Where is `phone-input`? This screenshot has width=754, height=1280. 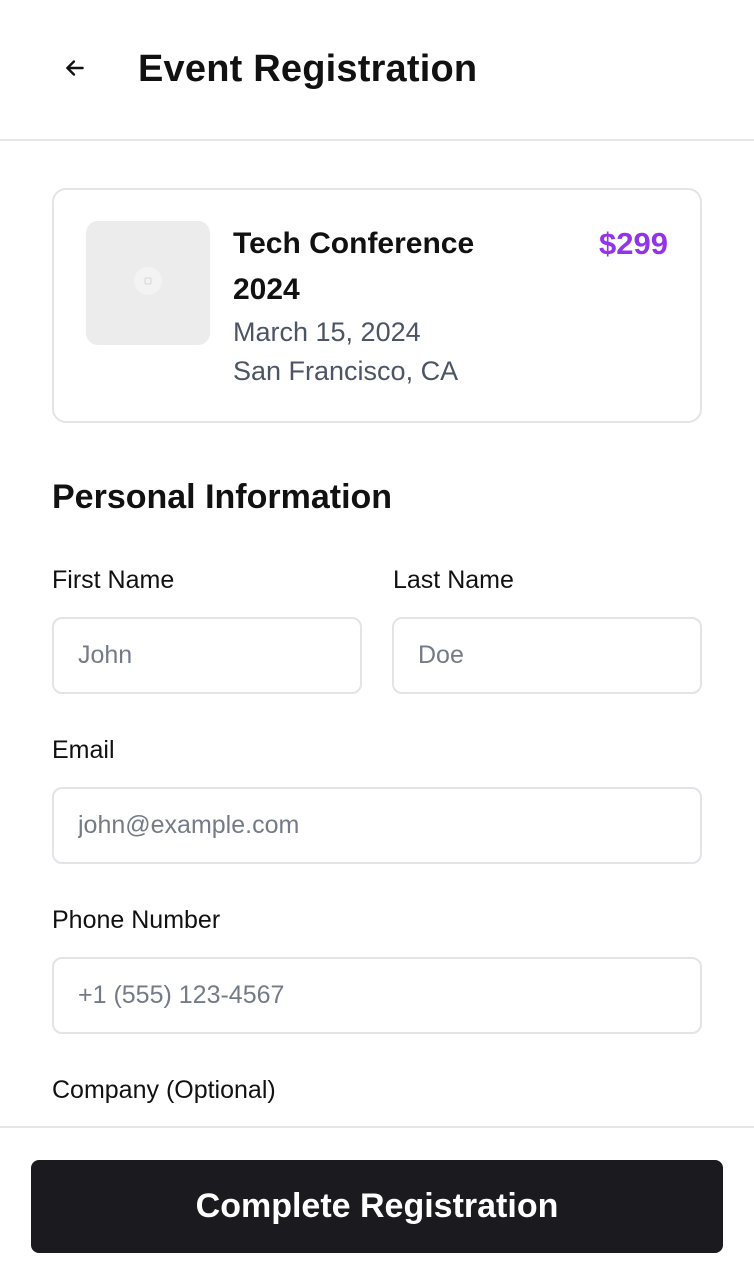 phone-input is located at coordinates (377, 995).